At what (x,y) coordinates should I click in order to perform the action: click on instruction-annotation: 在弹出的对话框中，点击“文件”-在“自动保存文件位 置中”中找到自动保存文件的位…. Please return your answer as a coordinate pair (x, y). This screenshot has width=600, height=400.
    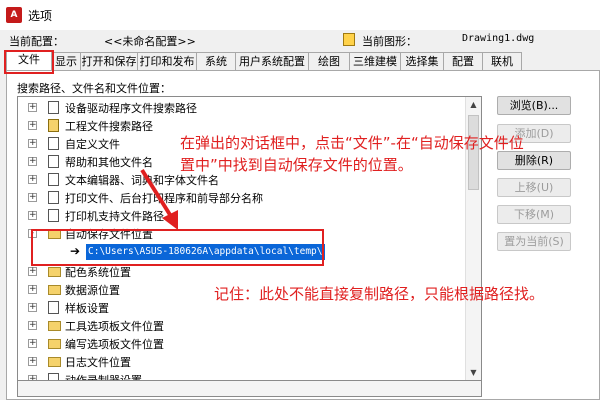
    Looking at the image, I should click on (388, 154).